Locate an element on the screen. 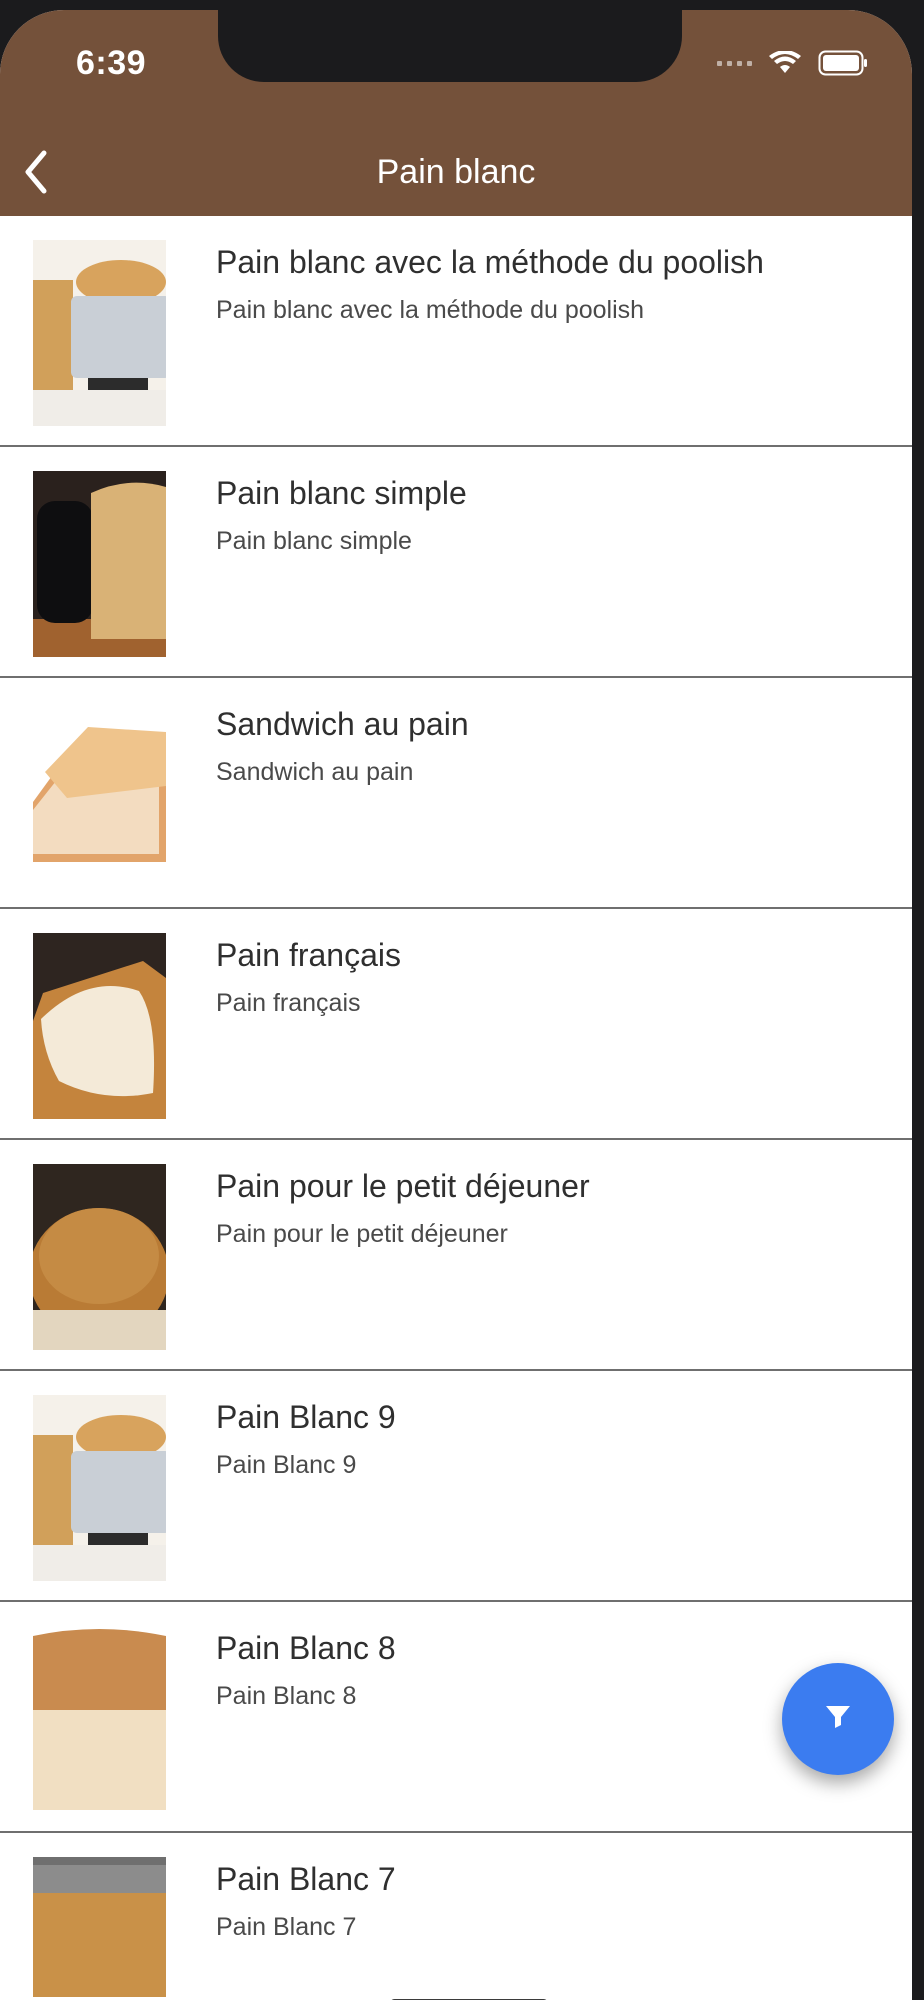 Image resolution: width=924 pixels, height=2000 pixels. list-item-subtitle: Pain pour le petit déjeuner is located at coordinates (362, 1234).